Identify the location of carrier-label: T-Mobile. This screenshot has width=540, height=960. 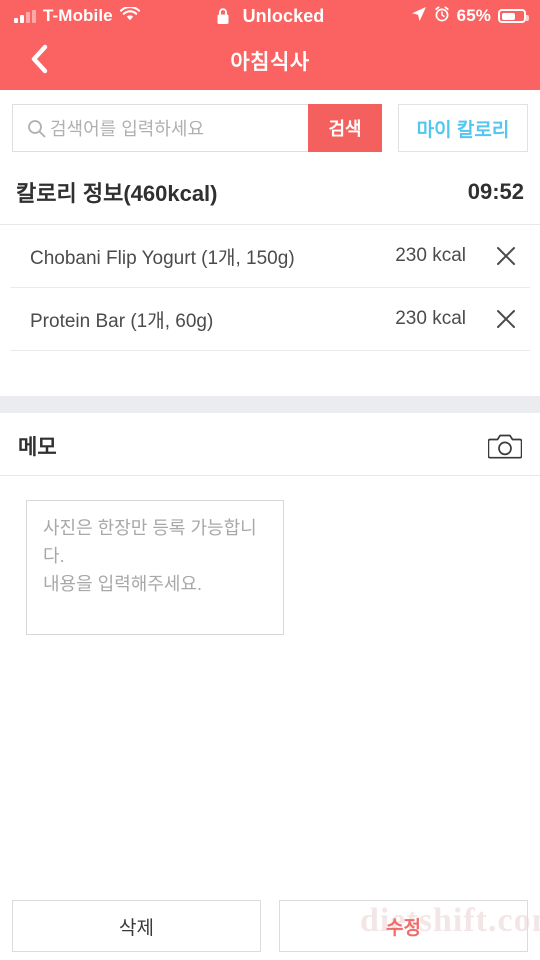
(78, 15).